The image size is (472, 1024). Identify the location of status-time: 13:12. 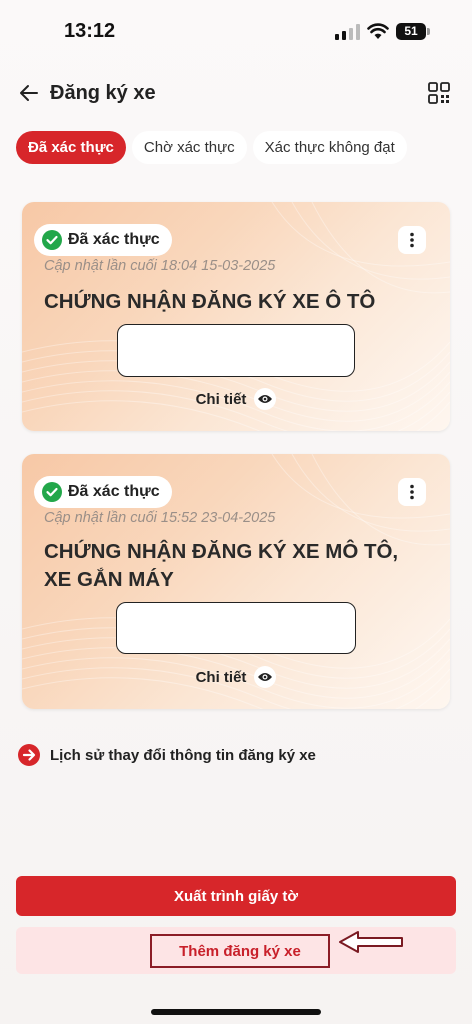
(90, 31).